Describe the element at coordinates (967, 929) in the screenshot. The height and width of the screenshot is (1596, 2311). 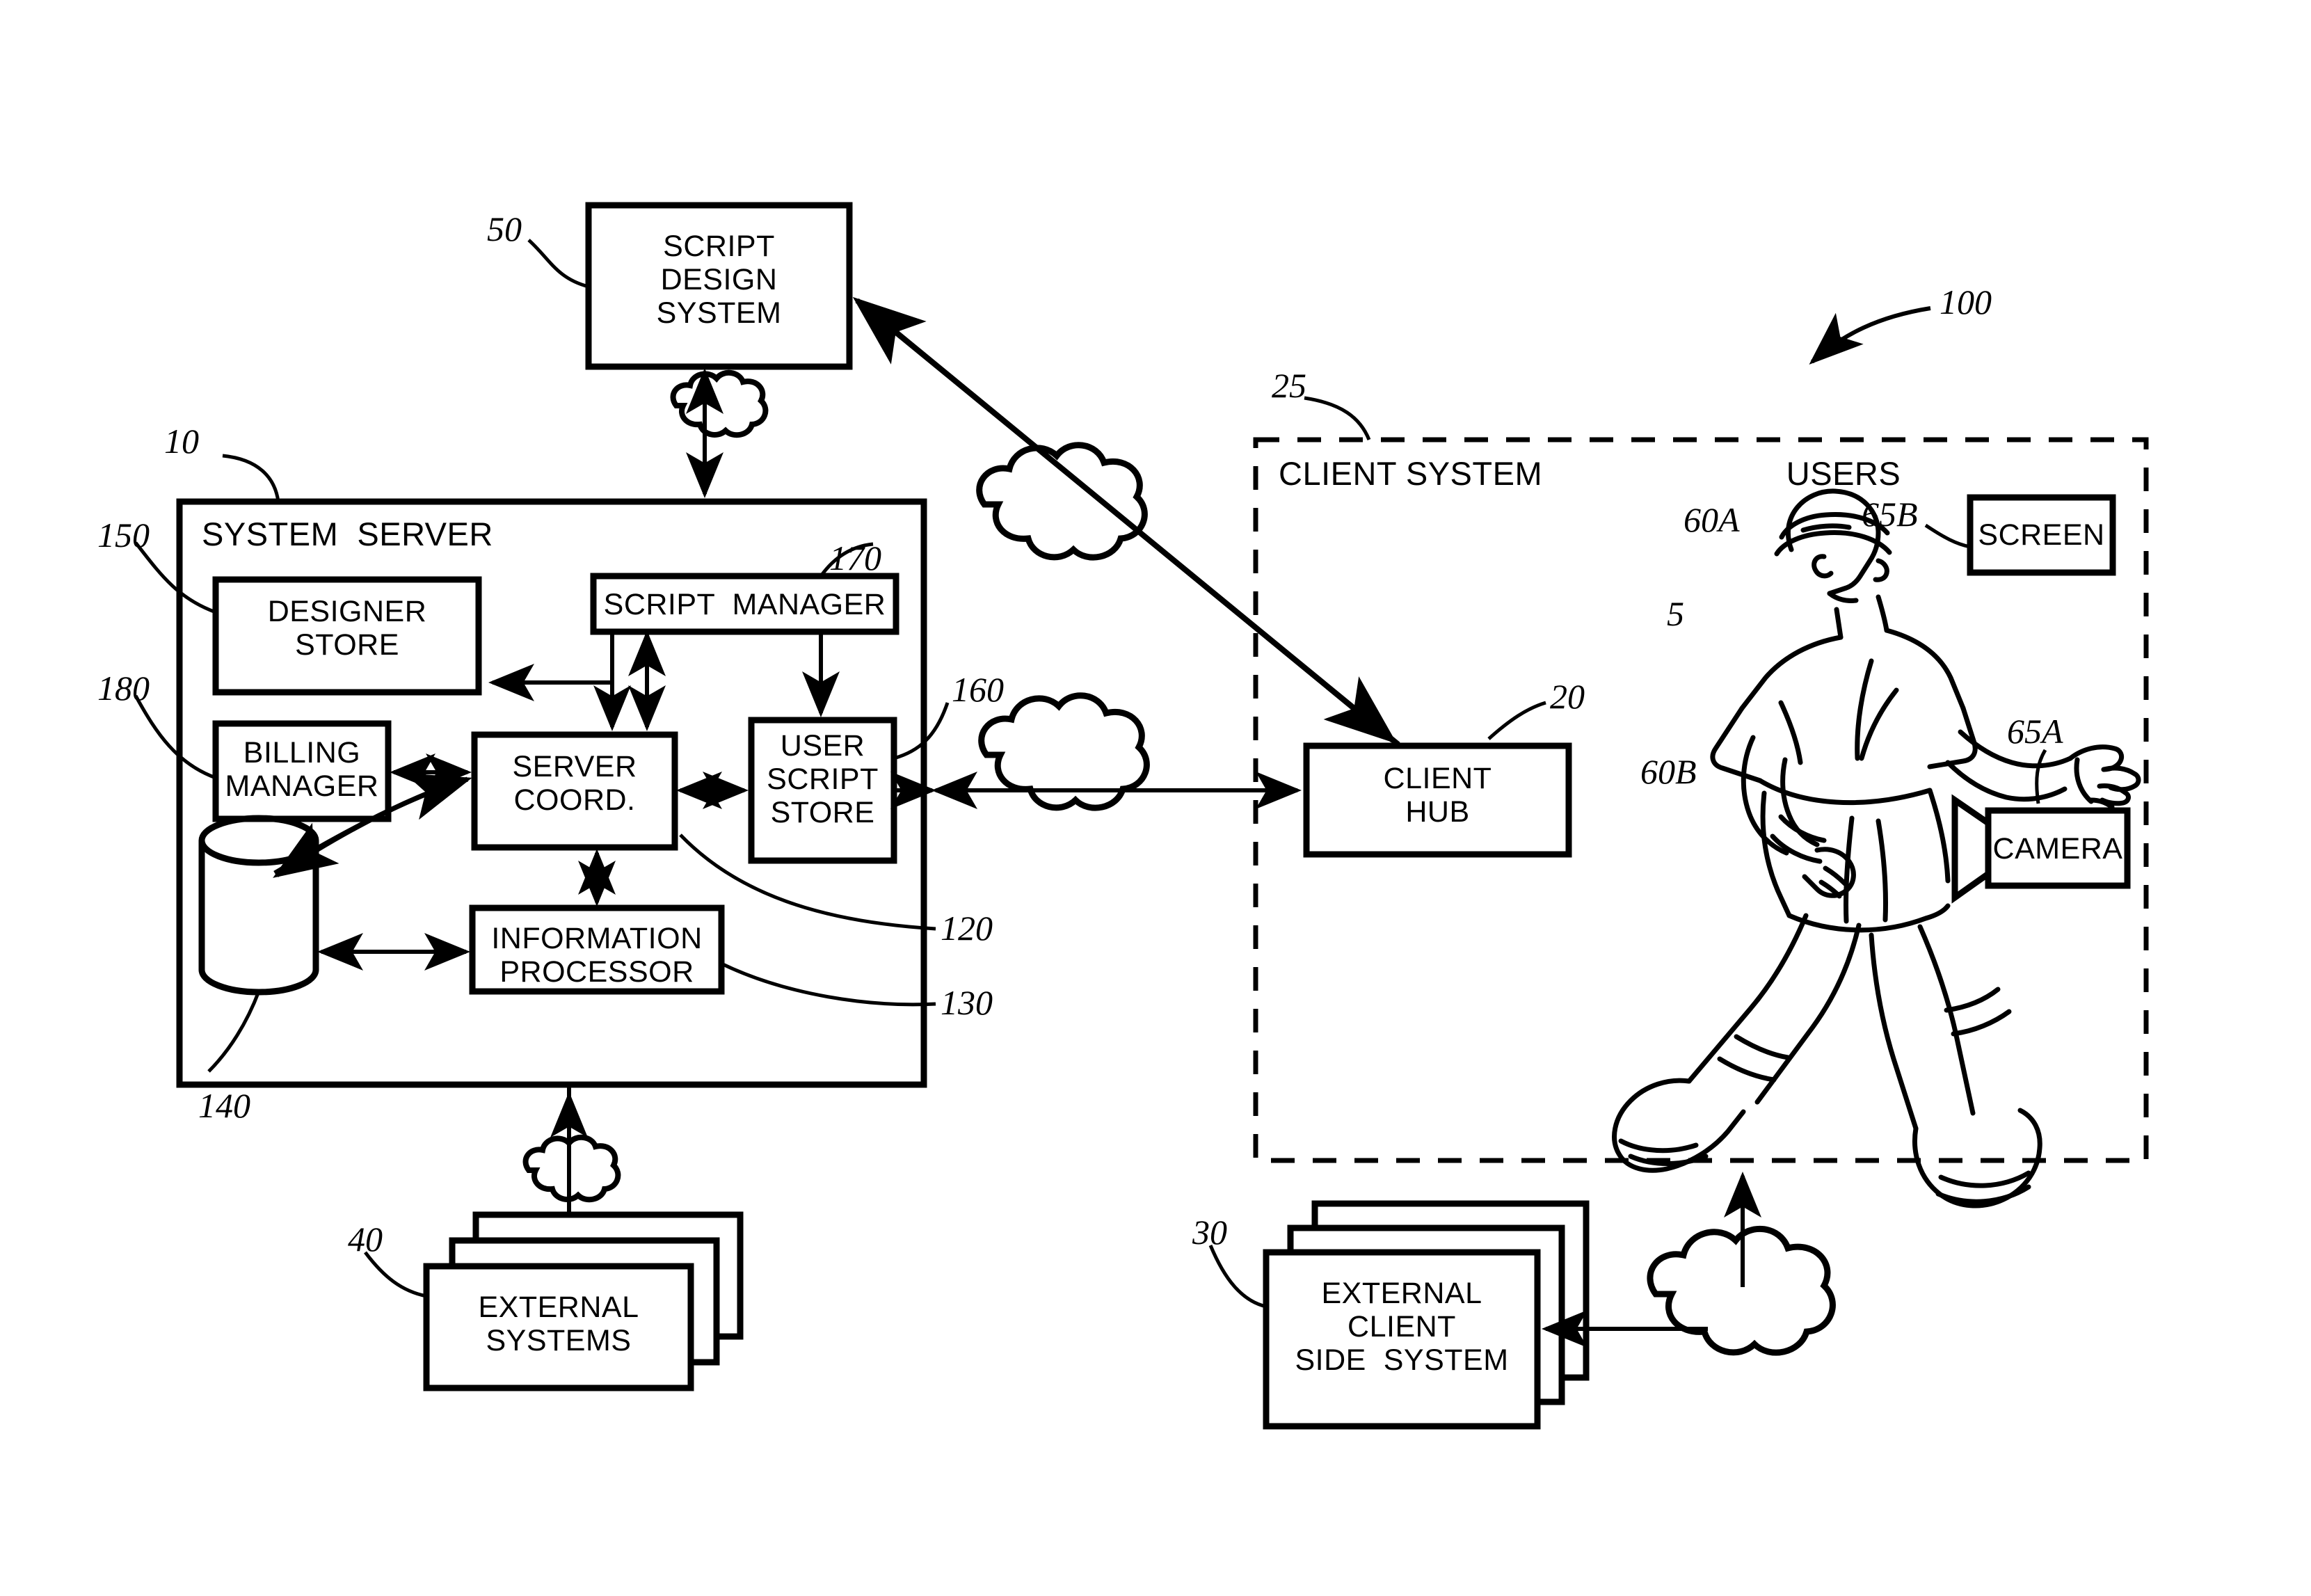
I see `ref-120: 120` at that location.